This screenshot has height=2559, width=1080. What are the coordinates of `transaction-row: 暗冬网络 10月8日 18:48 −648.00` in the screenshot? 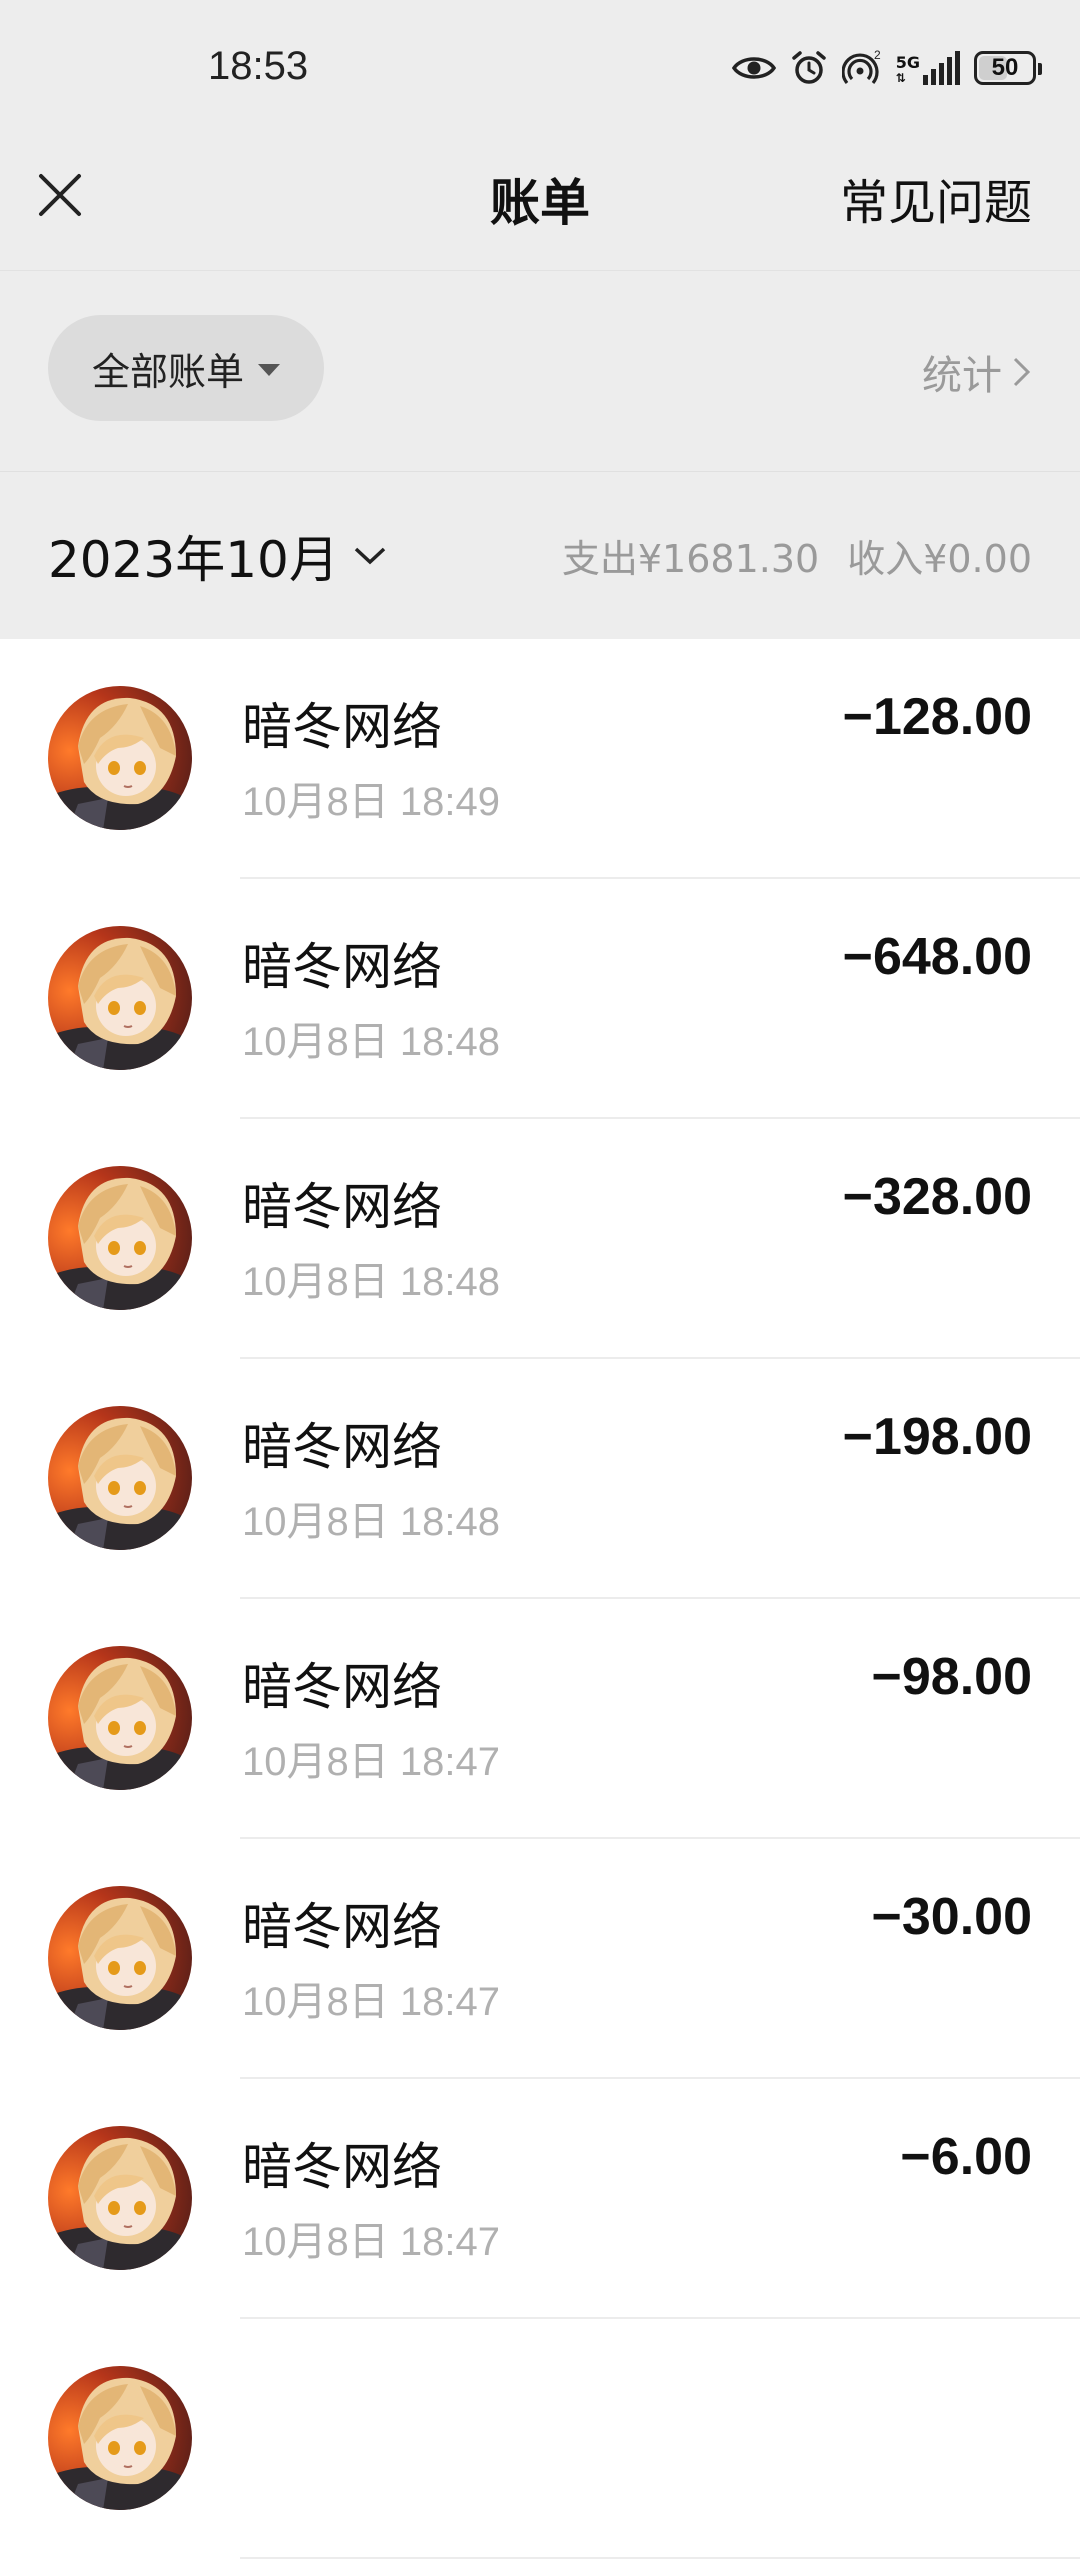 It's located at (540, 999).